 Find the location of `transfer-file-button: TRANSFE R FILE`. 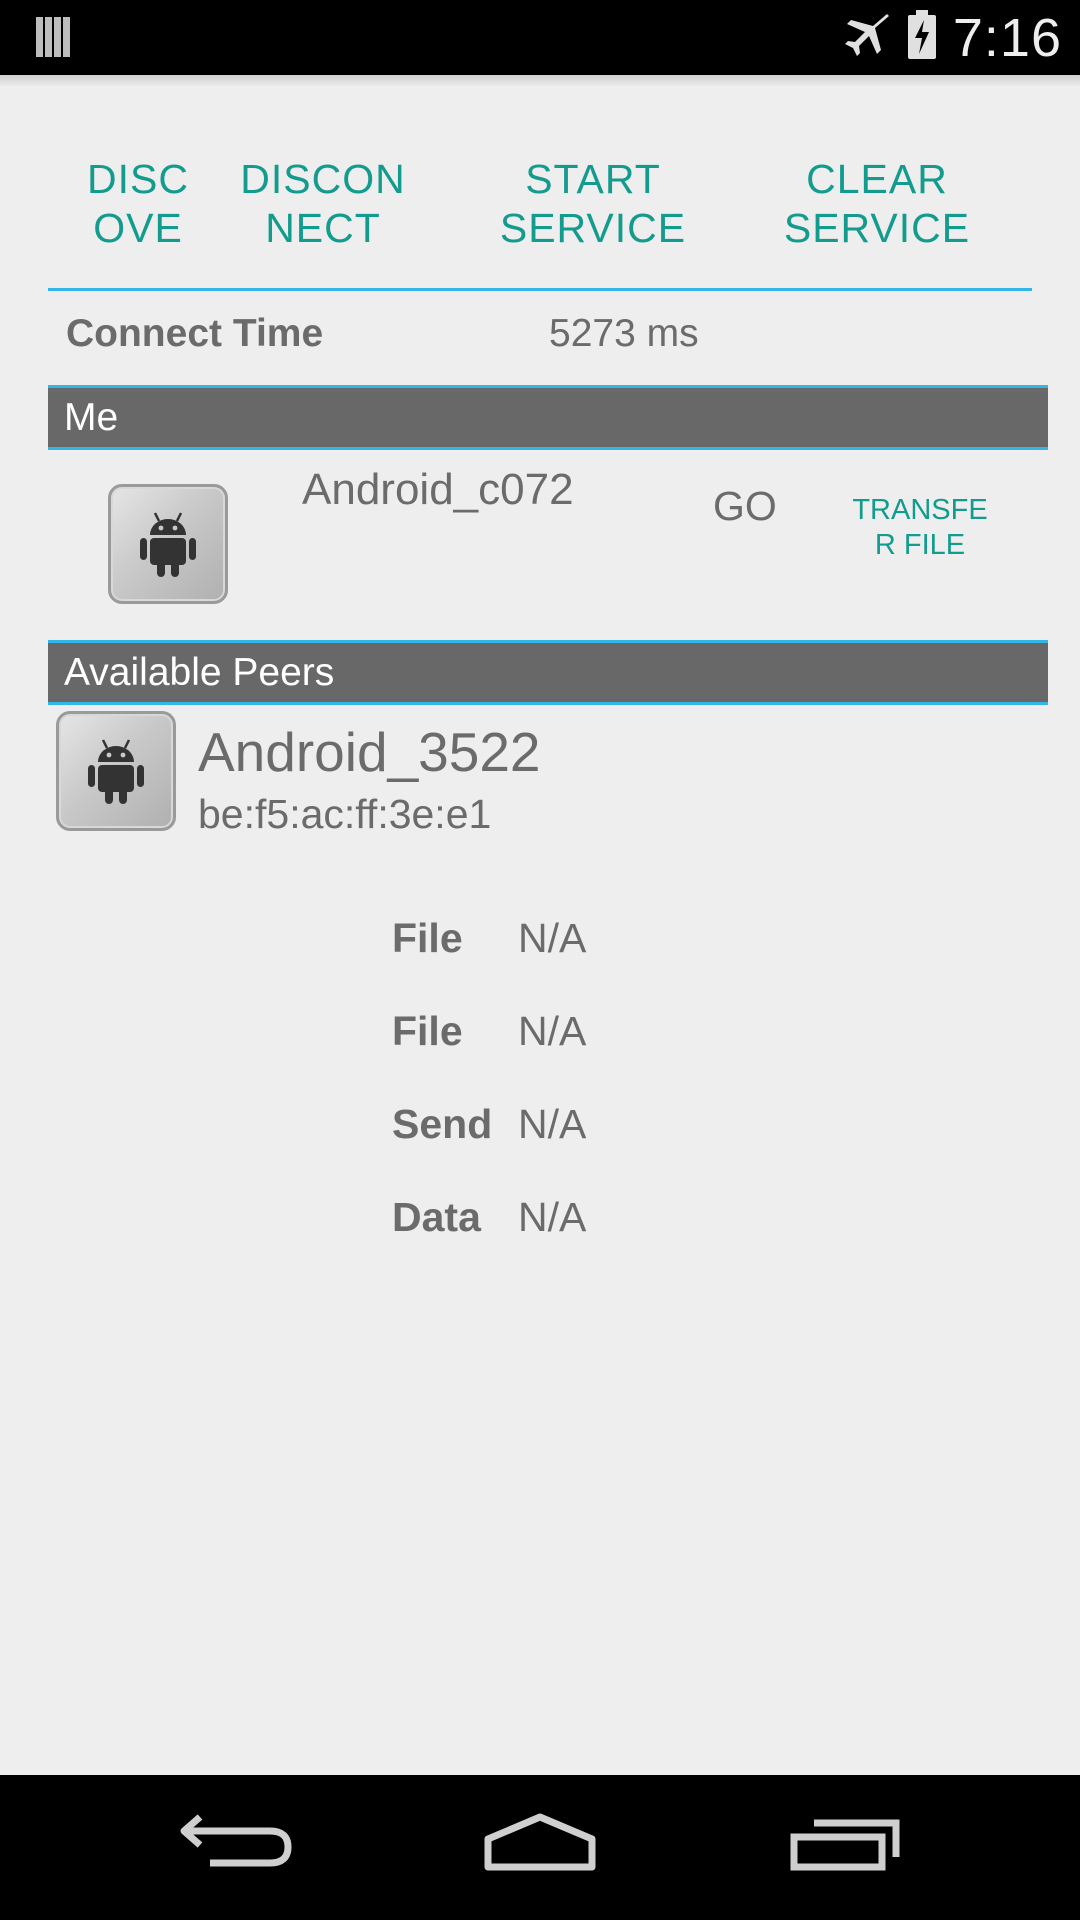

transfer-file-button: TRANSFE R FILE is located at coordinates (920, 528).